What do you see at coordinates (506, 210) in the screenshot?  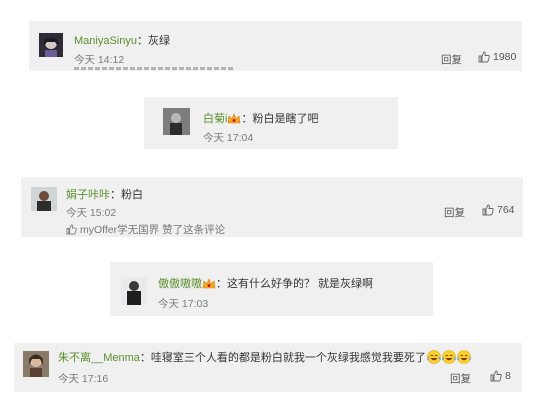 I see `like-count: 764` at bounding box center [506, 210].